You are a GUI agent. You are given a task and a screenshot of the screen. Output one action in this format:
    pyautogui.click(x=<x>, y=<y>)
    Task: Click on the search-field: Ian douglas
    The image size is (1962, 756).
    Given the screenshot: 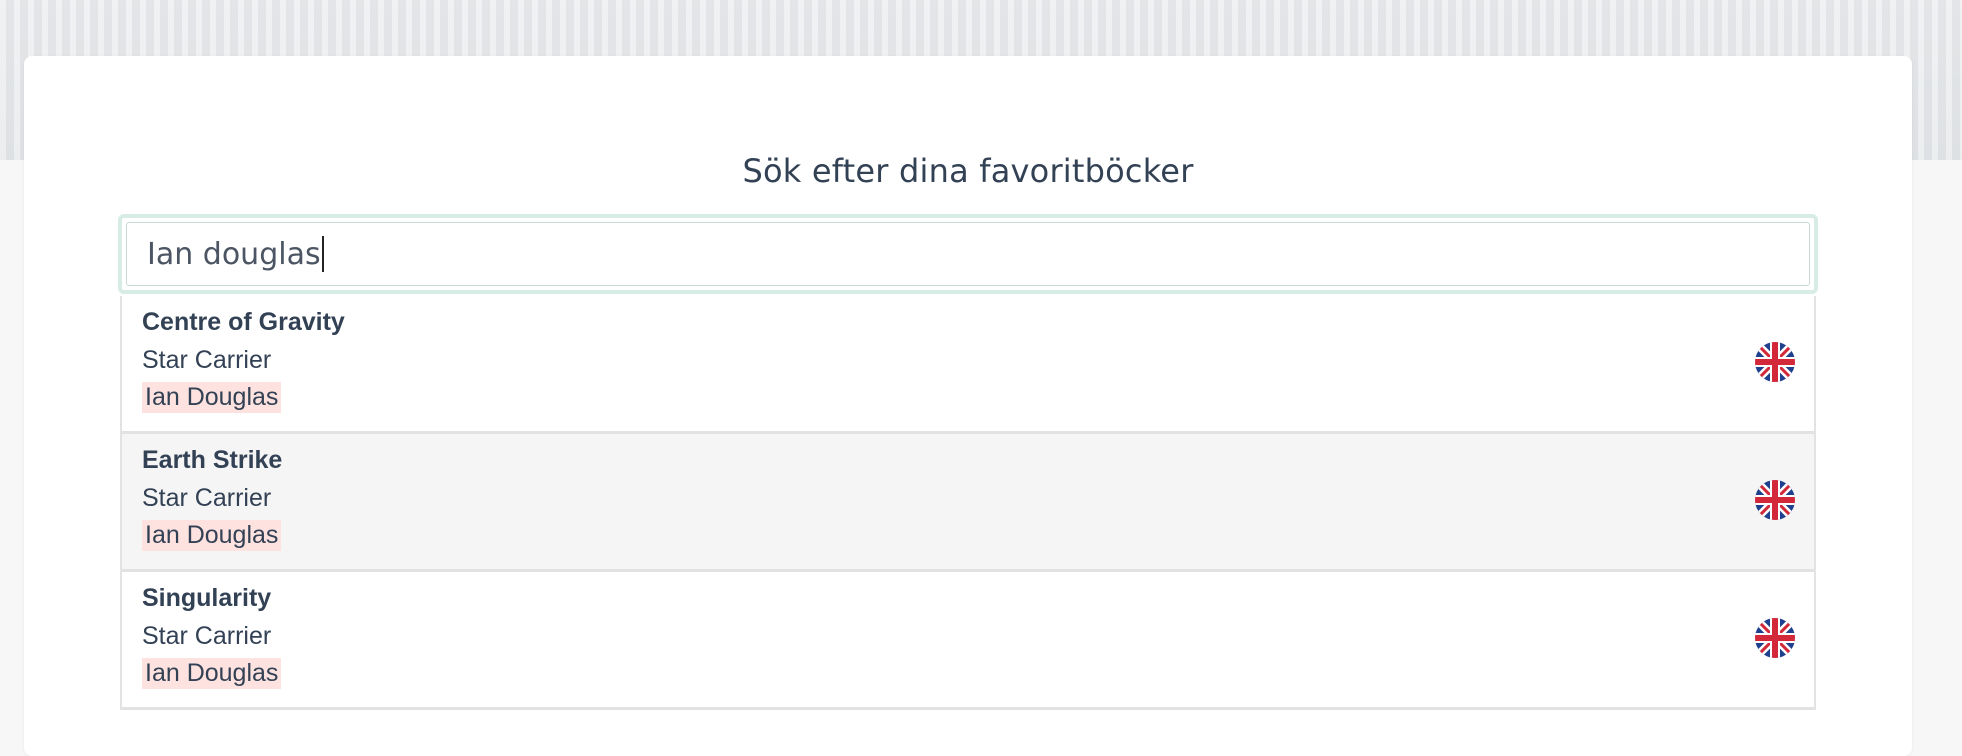 What is the action you would take?
    pyautogui.click(x=968, y=254)
    